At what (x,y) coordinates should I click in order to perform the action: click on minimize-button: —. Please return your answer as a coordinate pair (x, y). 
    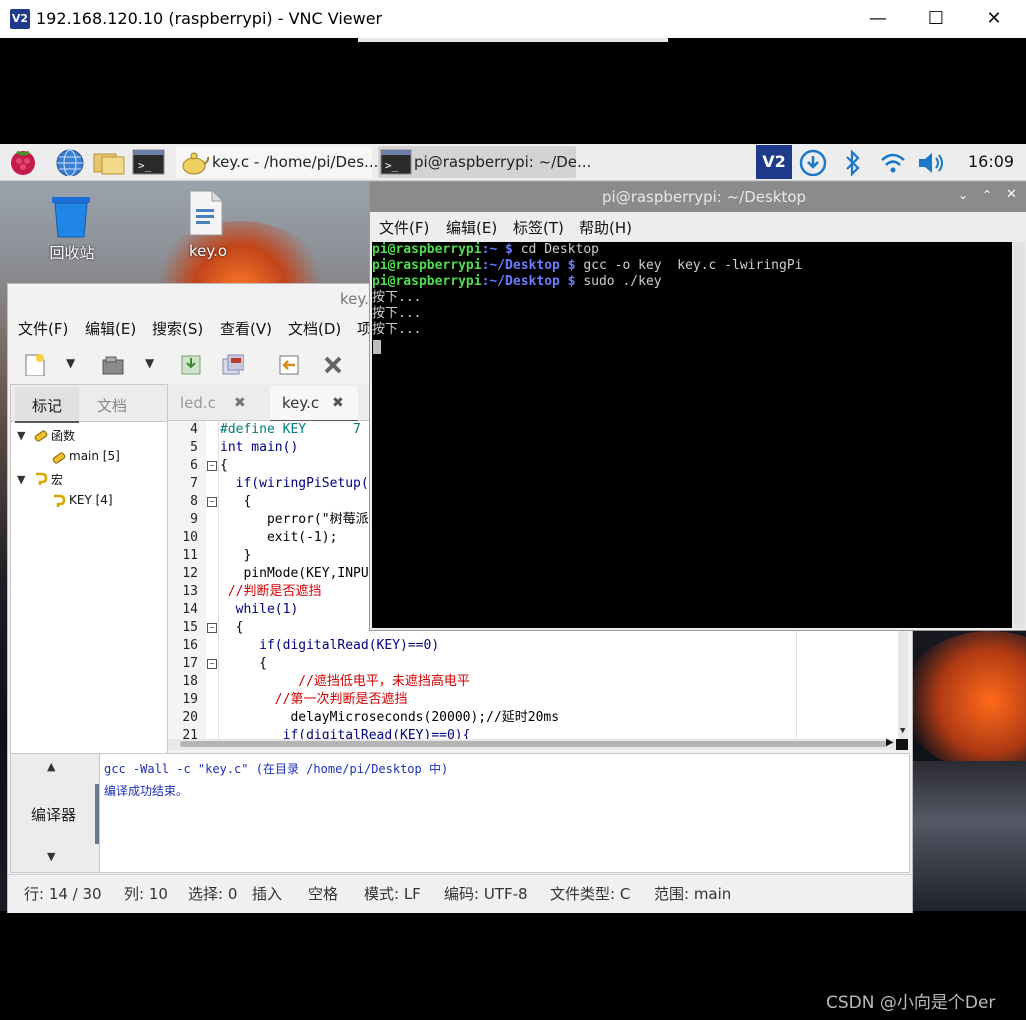
    Looking at the image, I should click on (878, 19).